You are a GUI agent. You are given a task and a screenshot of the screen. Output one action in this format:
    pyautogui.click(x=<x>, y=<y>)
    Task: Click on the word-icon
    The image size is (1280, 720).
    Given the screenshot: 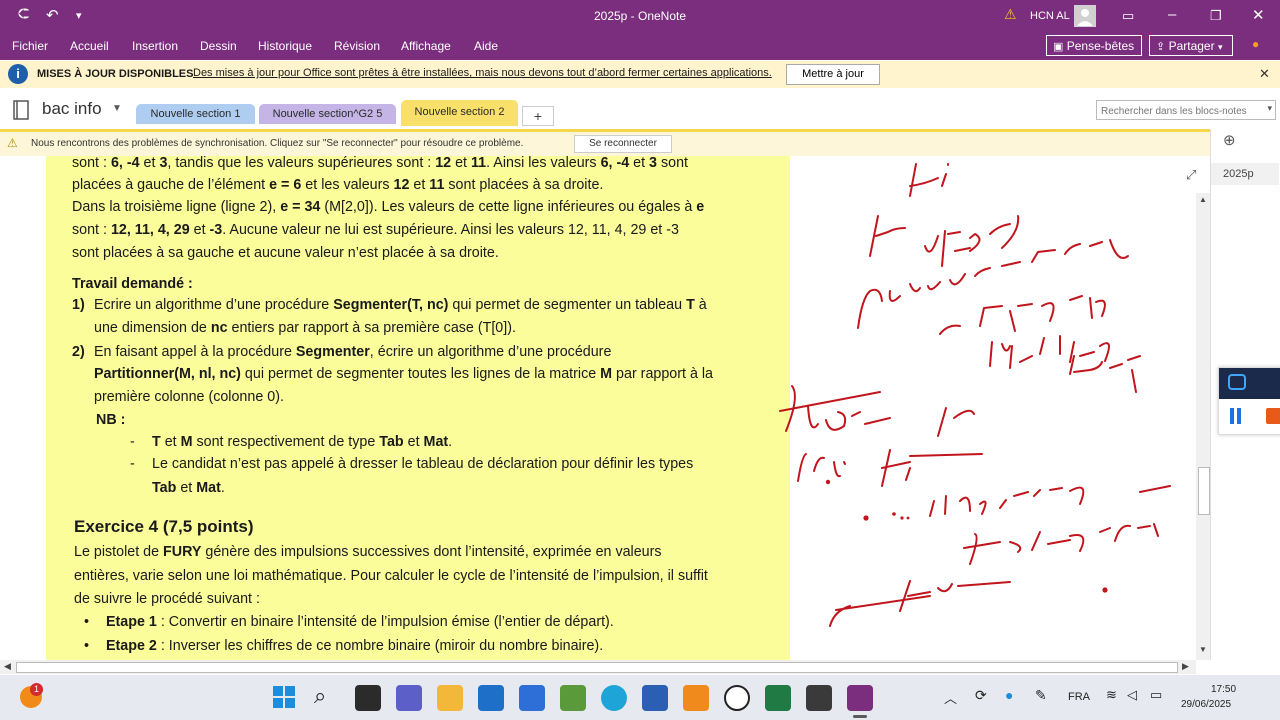 What is the action you would take?
    pyautogui.click(x=655, y=698)
    